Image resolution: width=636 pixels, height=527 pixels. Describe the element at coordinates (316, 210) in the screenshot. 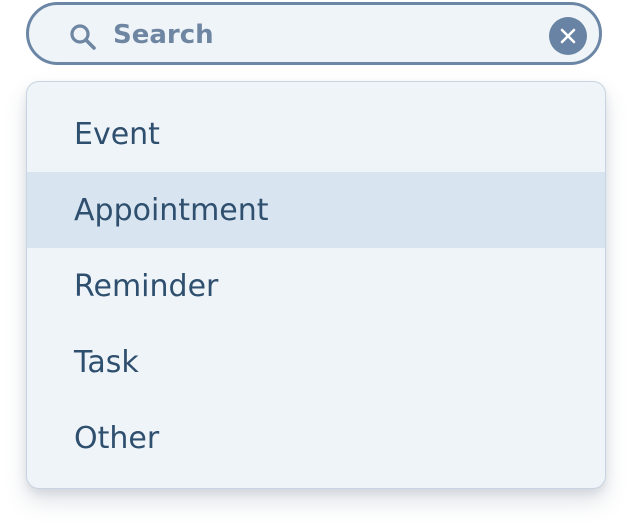

I see `dropdown-item-appointment: Appointment` at that location.